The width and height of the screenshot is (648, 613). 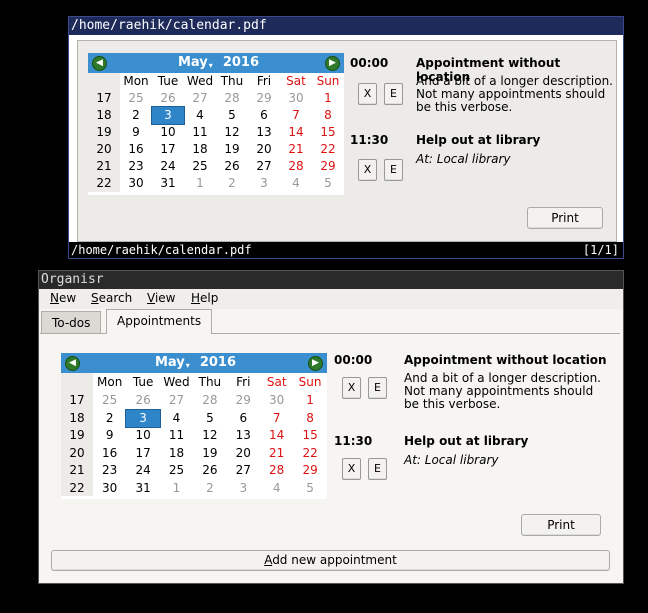 I want to click on menu-help: Help, so click(x=204, y=298).